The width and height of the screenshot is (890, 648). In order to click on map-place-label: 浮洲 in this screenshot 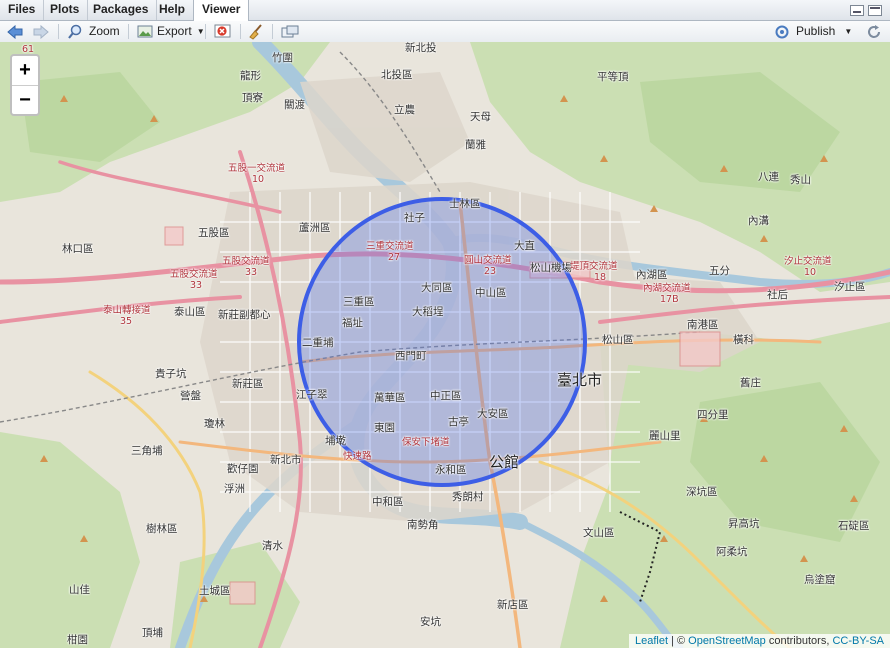, I will do `click(234, 489)`.